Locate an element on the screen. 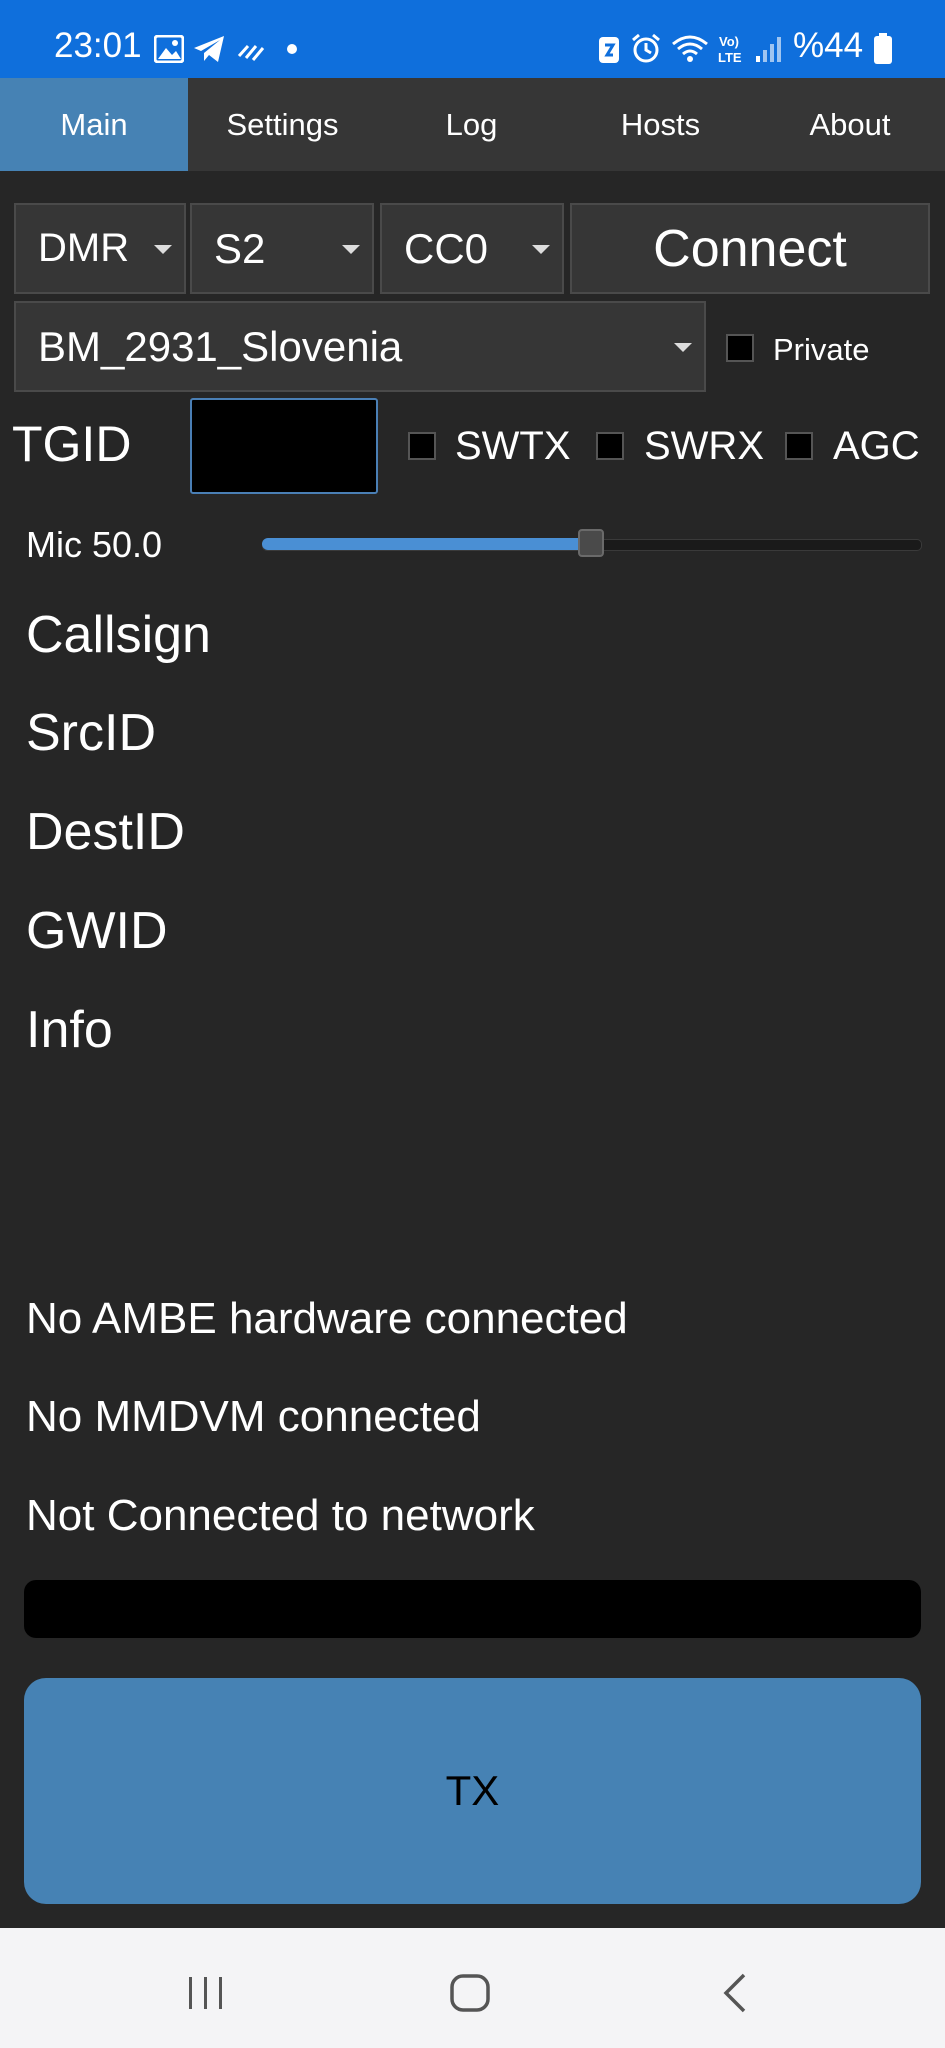 This screenshot has width=945, height=2048. srcid-label: SrcID is located at coordinates (91, 733).